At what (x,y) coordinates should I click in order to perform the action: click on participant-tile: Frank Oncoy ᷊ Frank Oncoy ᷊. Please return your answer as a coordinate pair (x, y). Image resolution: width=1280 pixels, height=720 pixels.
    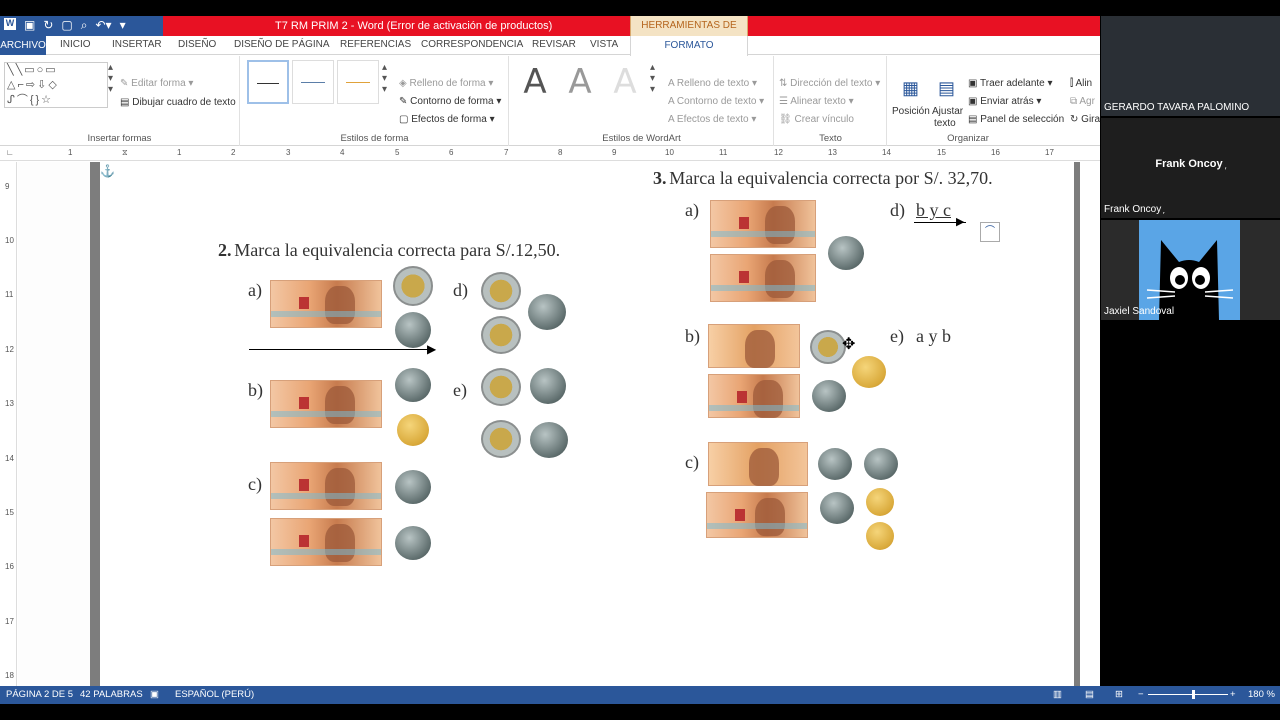
    Looking at the image, I should click on (1190, 168).